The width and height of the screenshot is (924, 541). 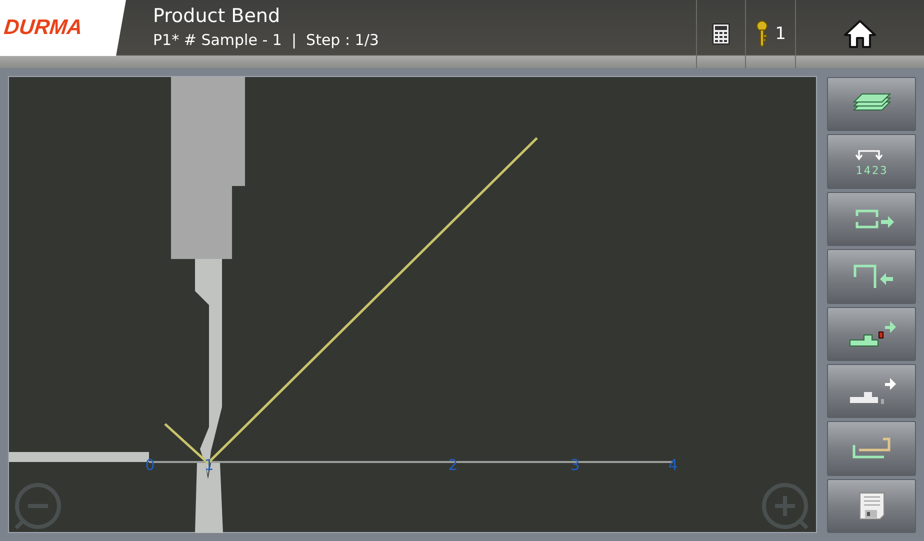 What do you see at coordinates (43, 28) in the screenshot?
I see `logo-text: DURMA` at bounding box center [43, 28].